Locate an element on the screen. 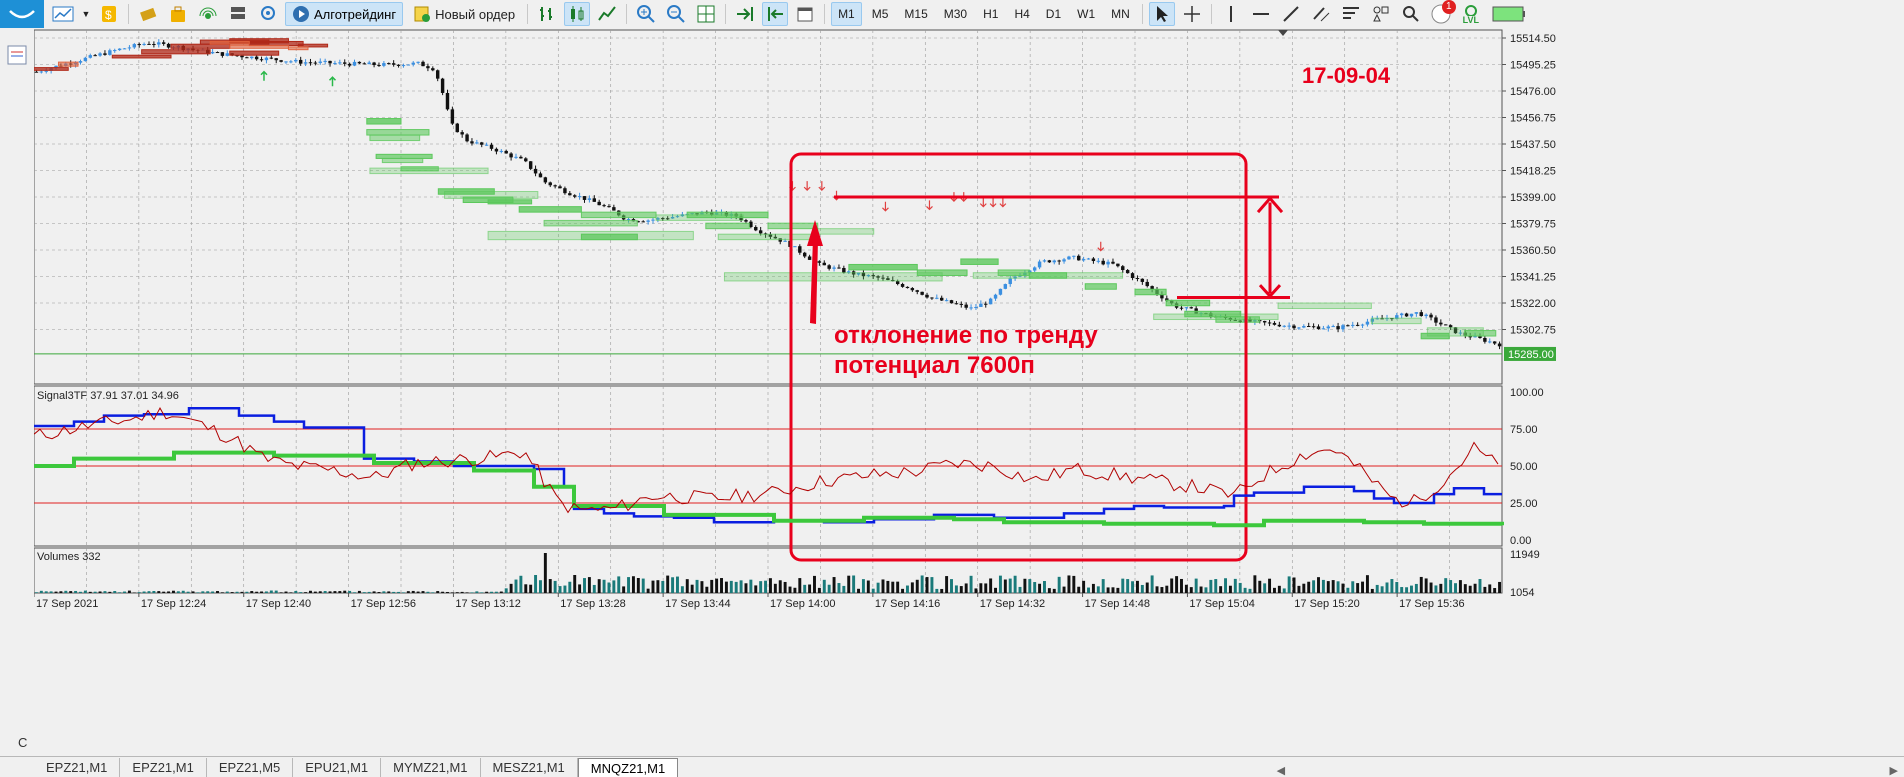 The height and width of the screenshot is (777, 1904). horizontal-line-icon is located at coordinates (1261, 14).